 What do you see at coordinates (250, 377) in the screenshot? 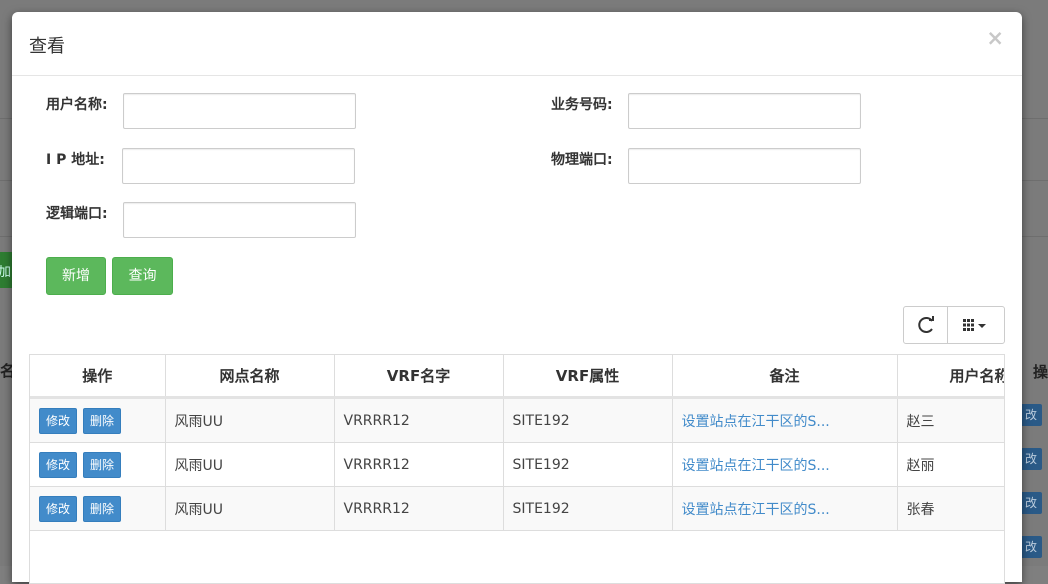
I see `column-header-site: 网点名称` at bounding box center [250, 377].